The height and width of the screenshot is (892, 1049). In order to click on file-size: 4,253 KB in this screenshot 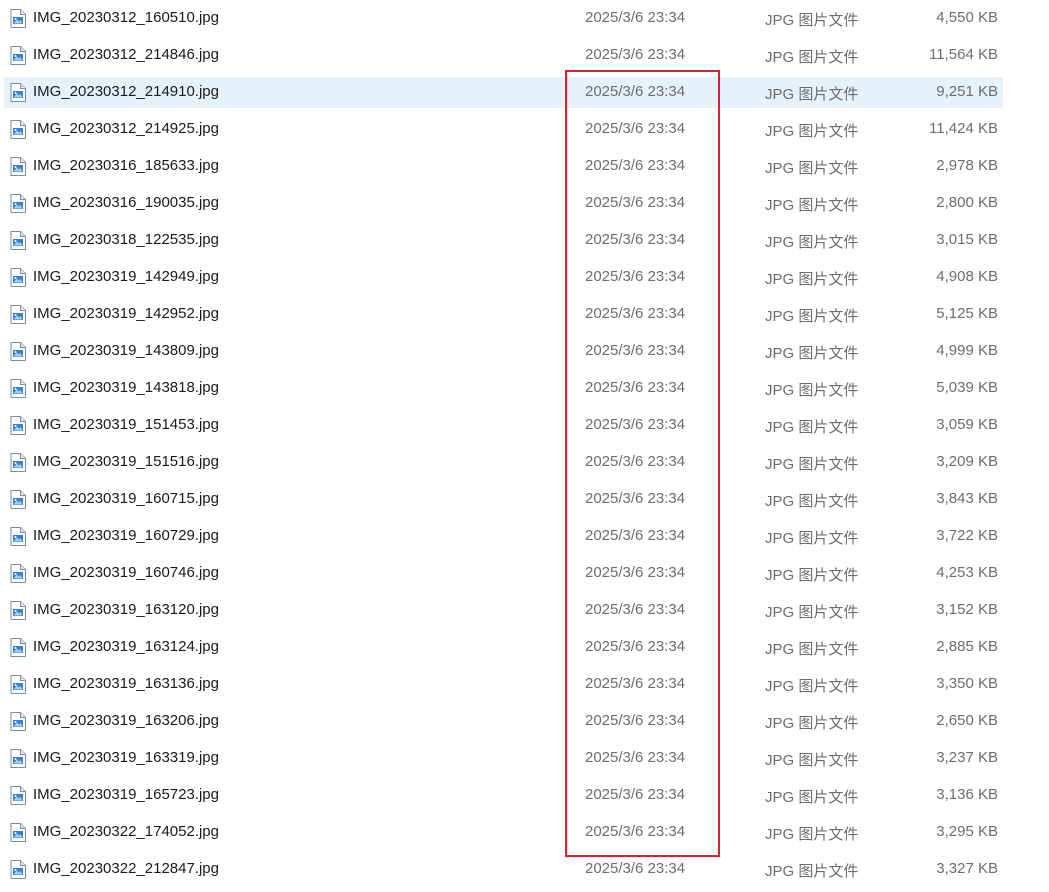, I will do `click(967, 572)`.